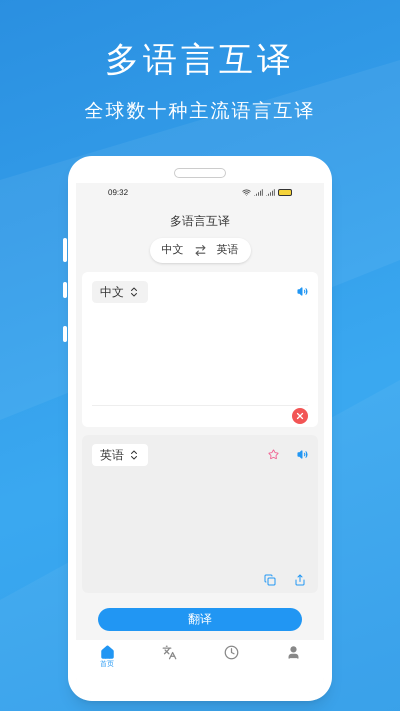  Describe the element at coordinates (227, 250) in the screenshot. I see `target-language: 英语` at that location.